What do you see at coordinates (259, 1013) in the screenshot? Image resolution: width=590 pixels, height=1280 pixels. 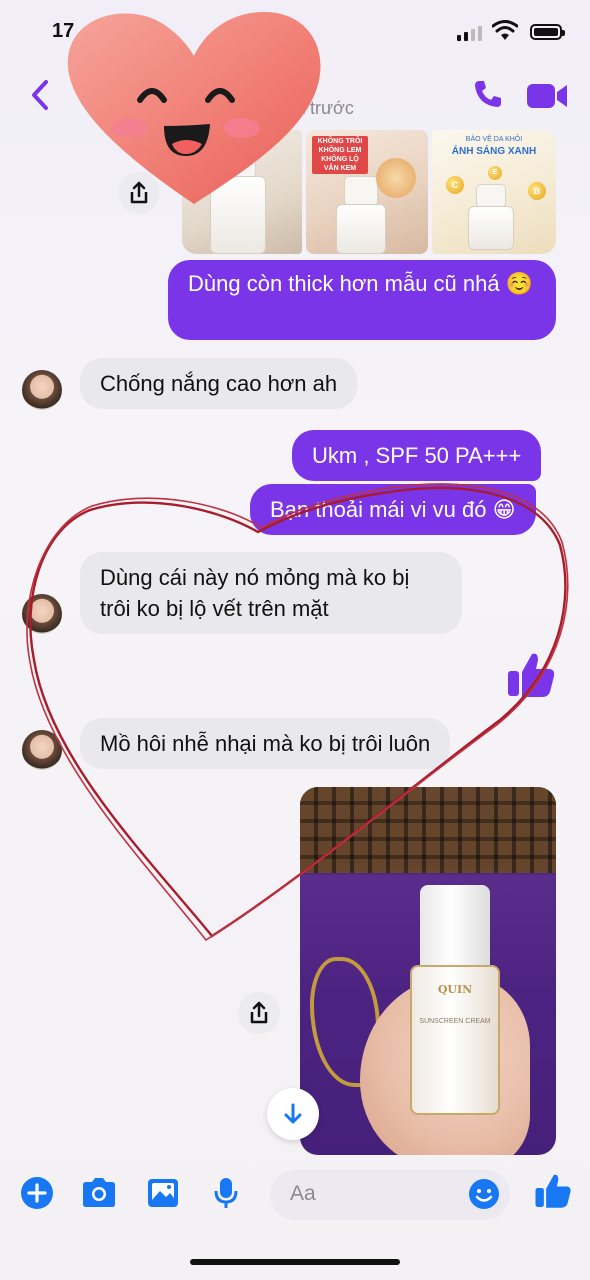 I see `share-icon` at bounding box center [259, 1013].